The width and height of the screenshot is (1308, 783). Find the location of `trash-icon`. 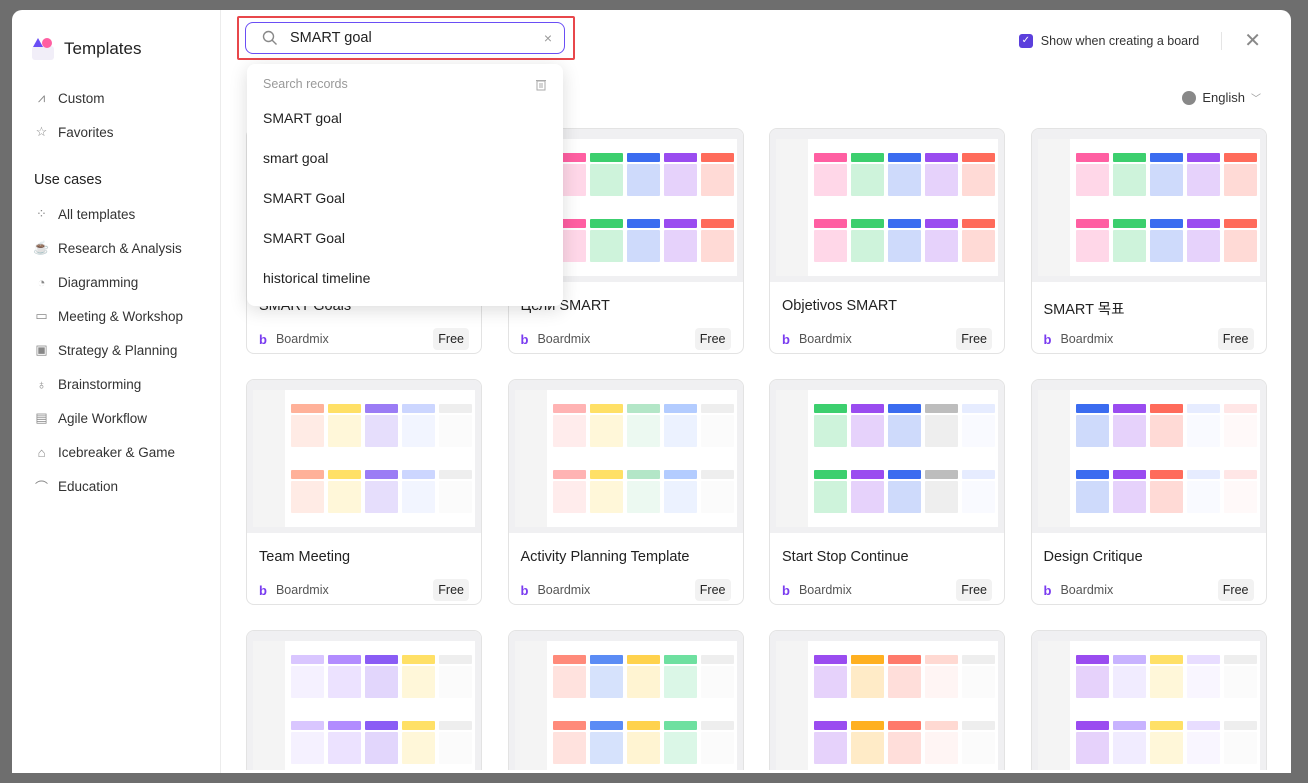

trash-icon is located at coordinates (541, 84).